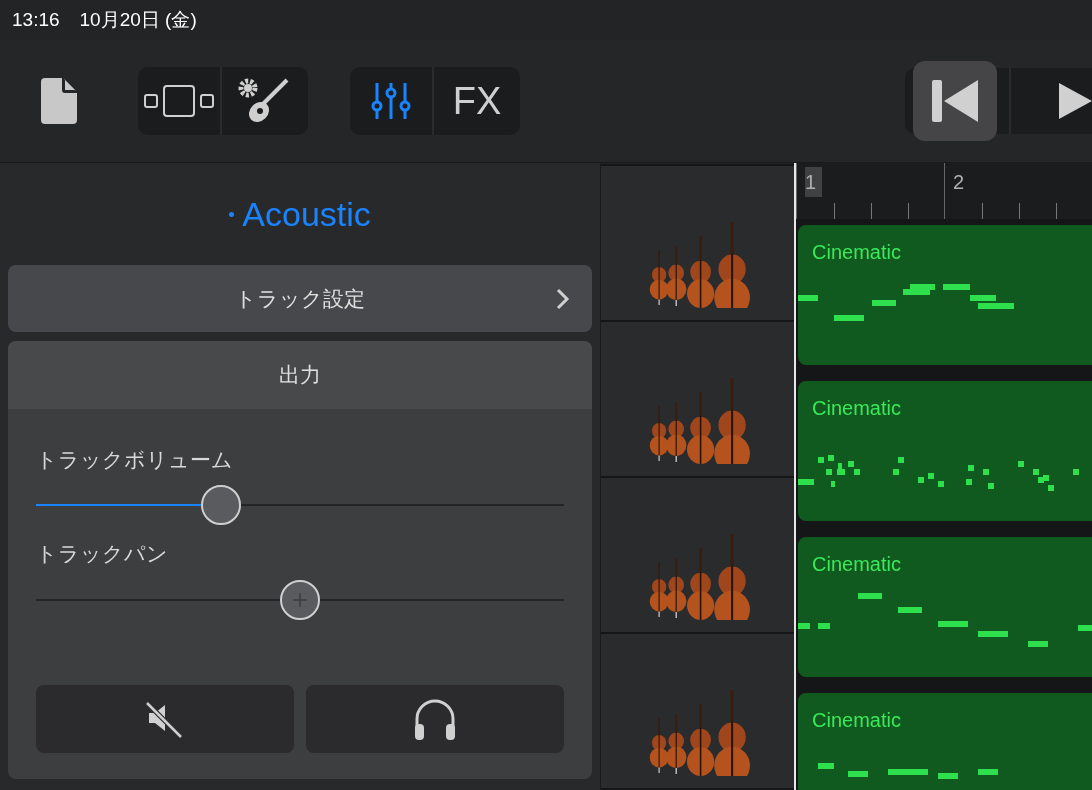 Image resolution: width=1092 pixels, height=790 pixels. I want to click on rewind-button, so click(955, 101).